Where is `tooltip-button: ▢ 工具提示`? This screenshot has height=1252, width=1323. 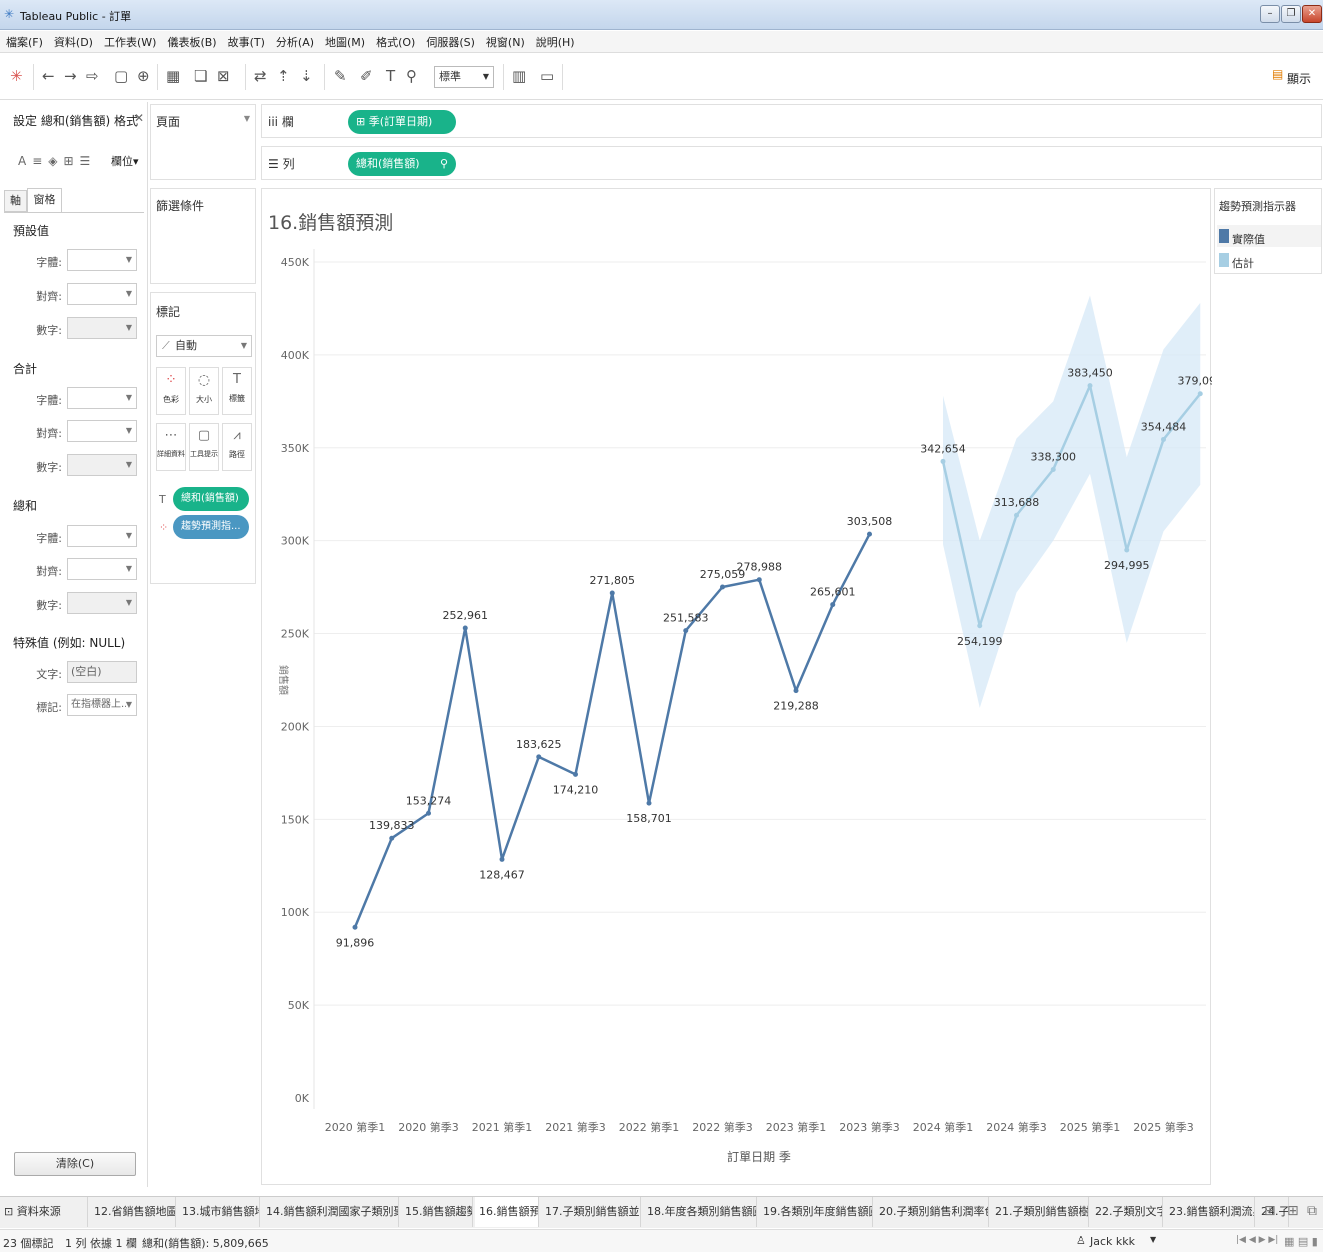
tooltip-button: ▢ 工具提示 is located at coordinates (204, 447).